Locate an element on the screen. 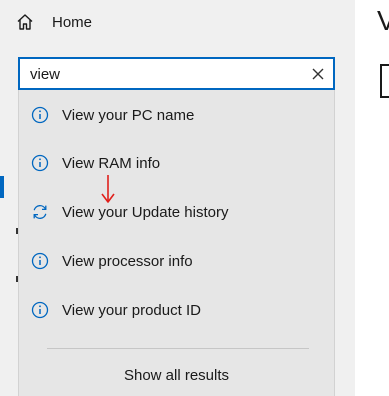  page-heading-fragment: V is located at coordinates (383, 20).